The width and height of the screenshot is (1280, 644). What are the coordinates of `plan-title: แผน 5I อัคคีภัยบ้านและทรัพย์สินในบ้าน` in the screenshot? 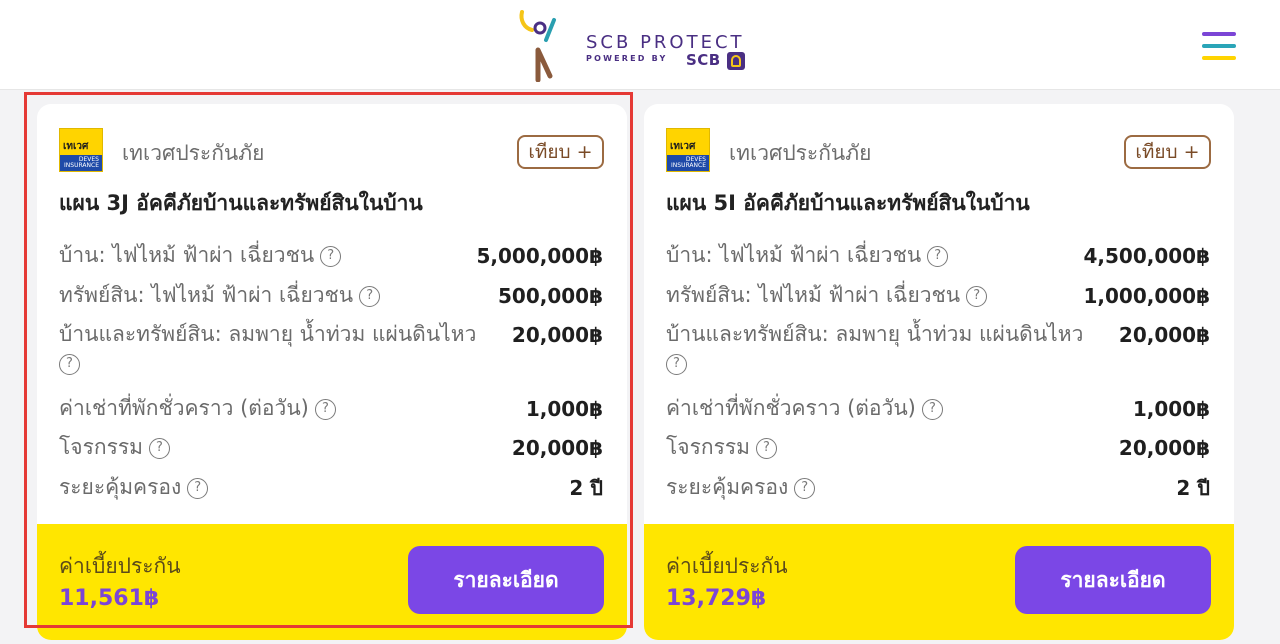 It's located at (848, 203).